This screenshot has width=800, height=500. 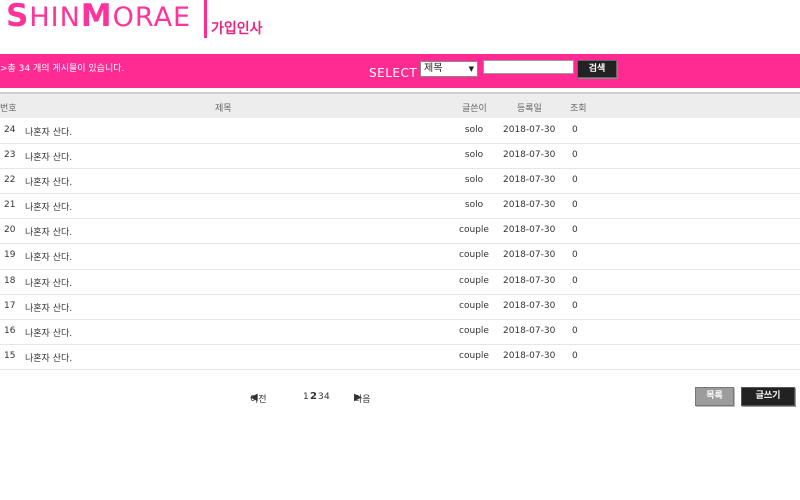 What do you see at coordinates (400, 357) in the screenshot?
I see `table-row: 15 나혼자 산다. couple 2018-07-30 0` at bounding box center [400, 357].